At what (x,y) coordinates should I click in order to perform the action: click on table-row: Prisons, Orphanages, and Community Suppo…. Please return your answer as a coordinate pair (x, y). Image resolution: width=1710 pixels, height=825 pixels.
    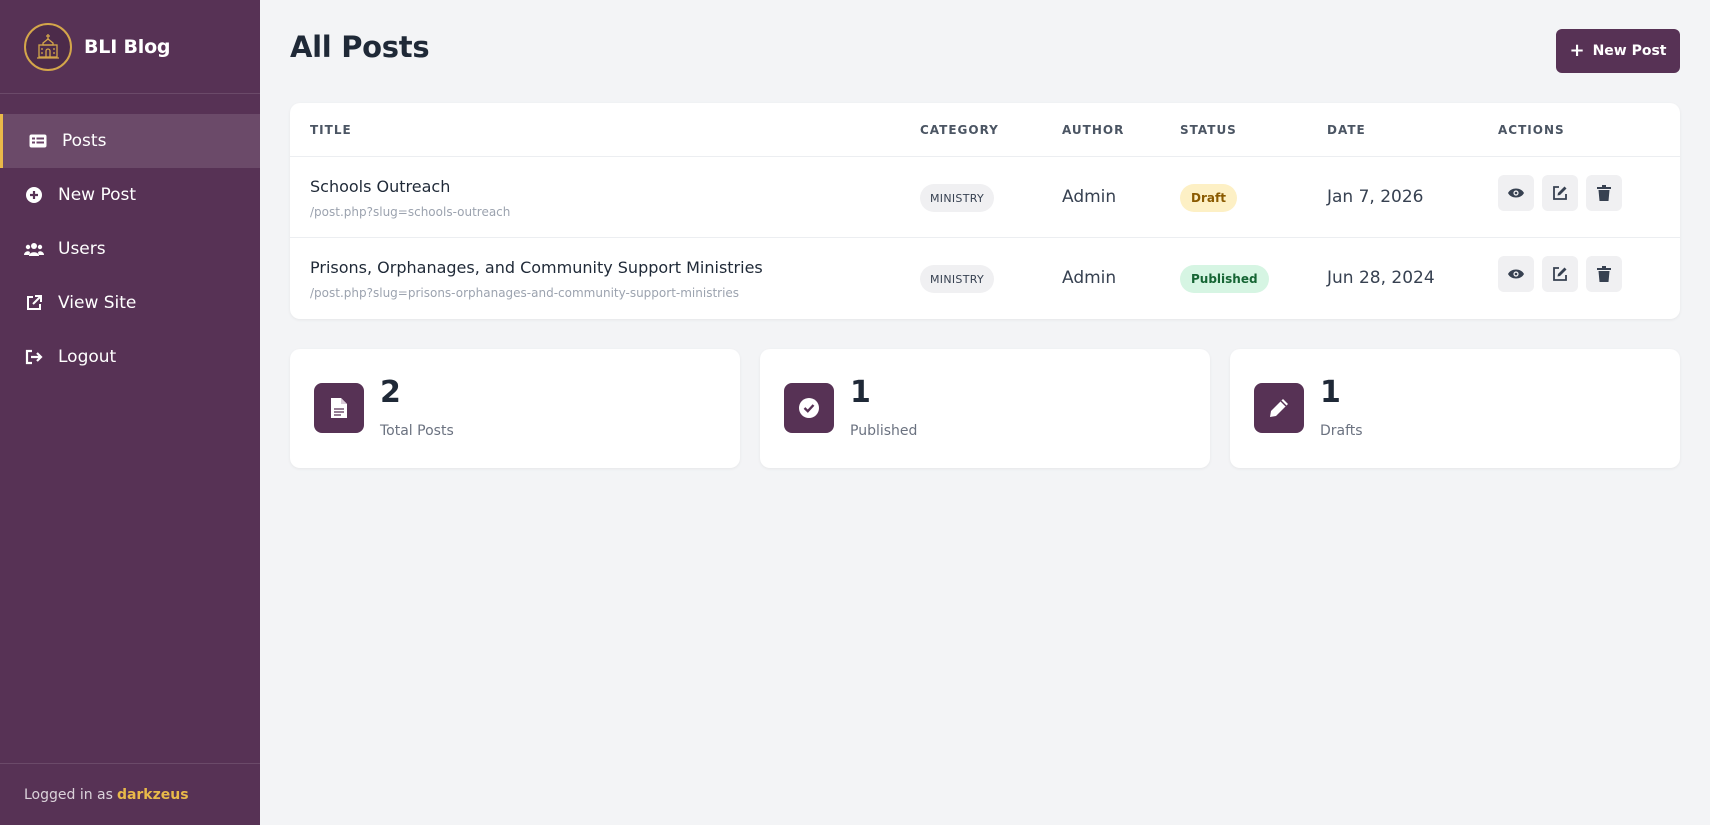
    Looking at the image, I should click on (985, 278).